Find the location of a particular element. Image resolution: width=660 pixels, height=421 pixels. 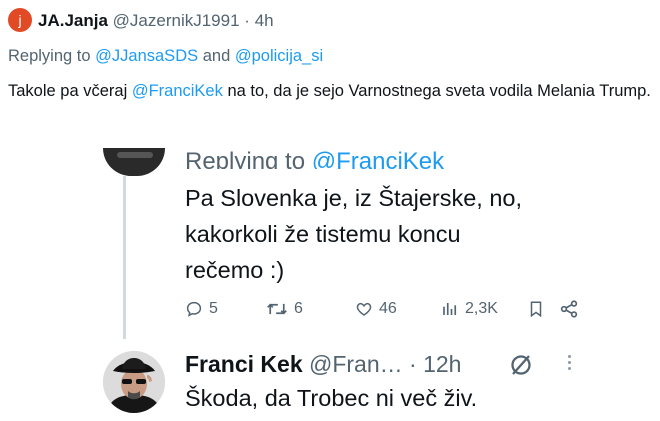

tweet-time: 4h is located at coordinates (264, 20).